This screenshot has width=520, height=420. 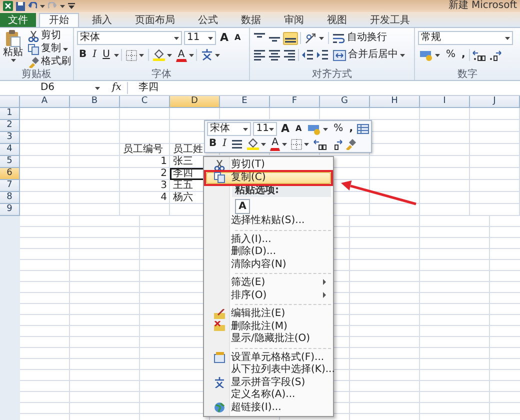 What do you see at coordinates (10, 210) in the screenshot?
I see `row-header: 9` at bounding box center [10, 210].